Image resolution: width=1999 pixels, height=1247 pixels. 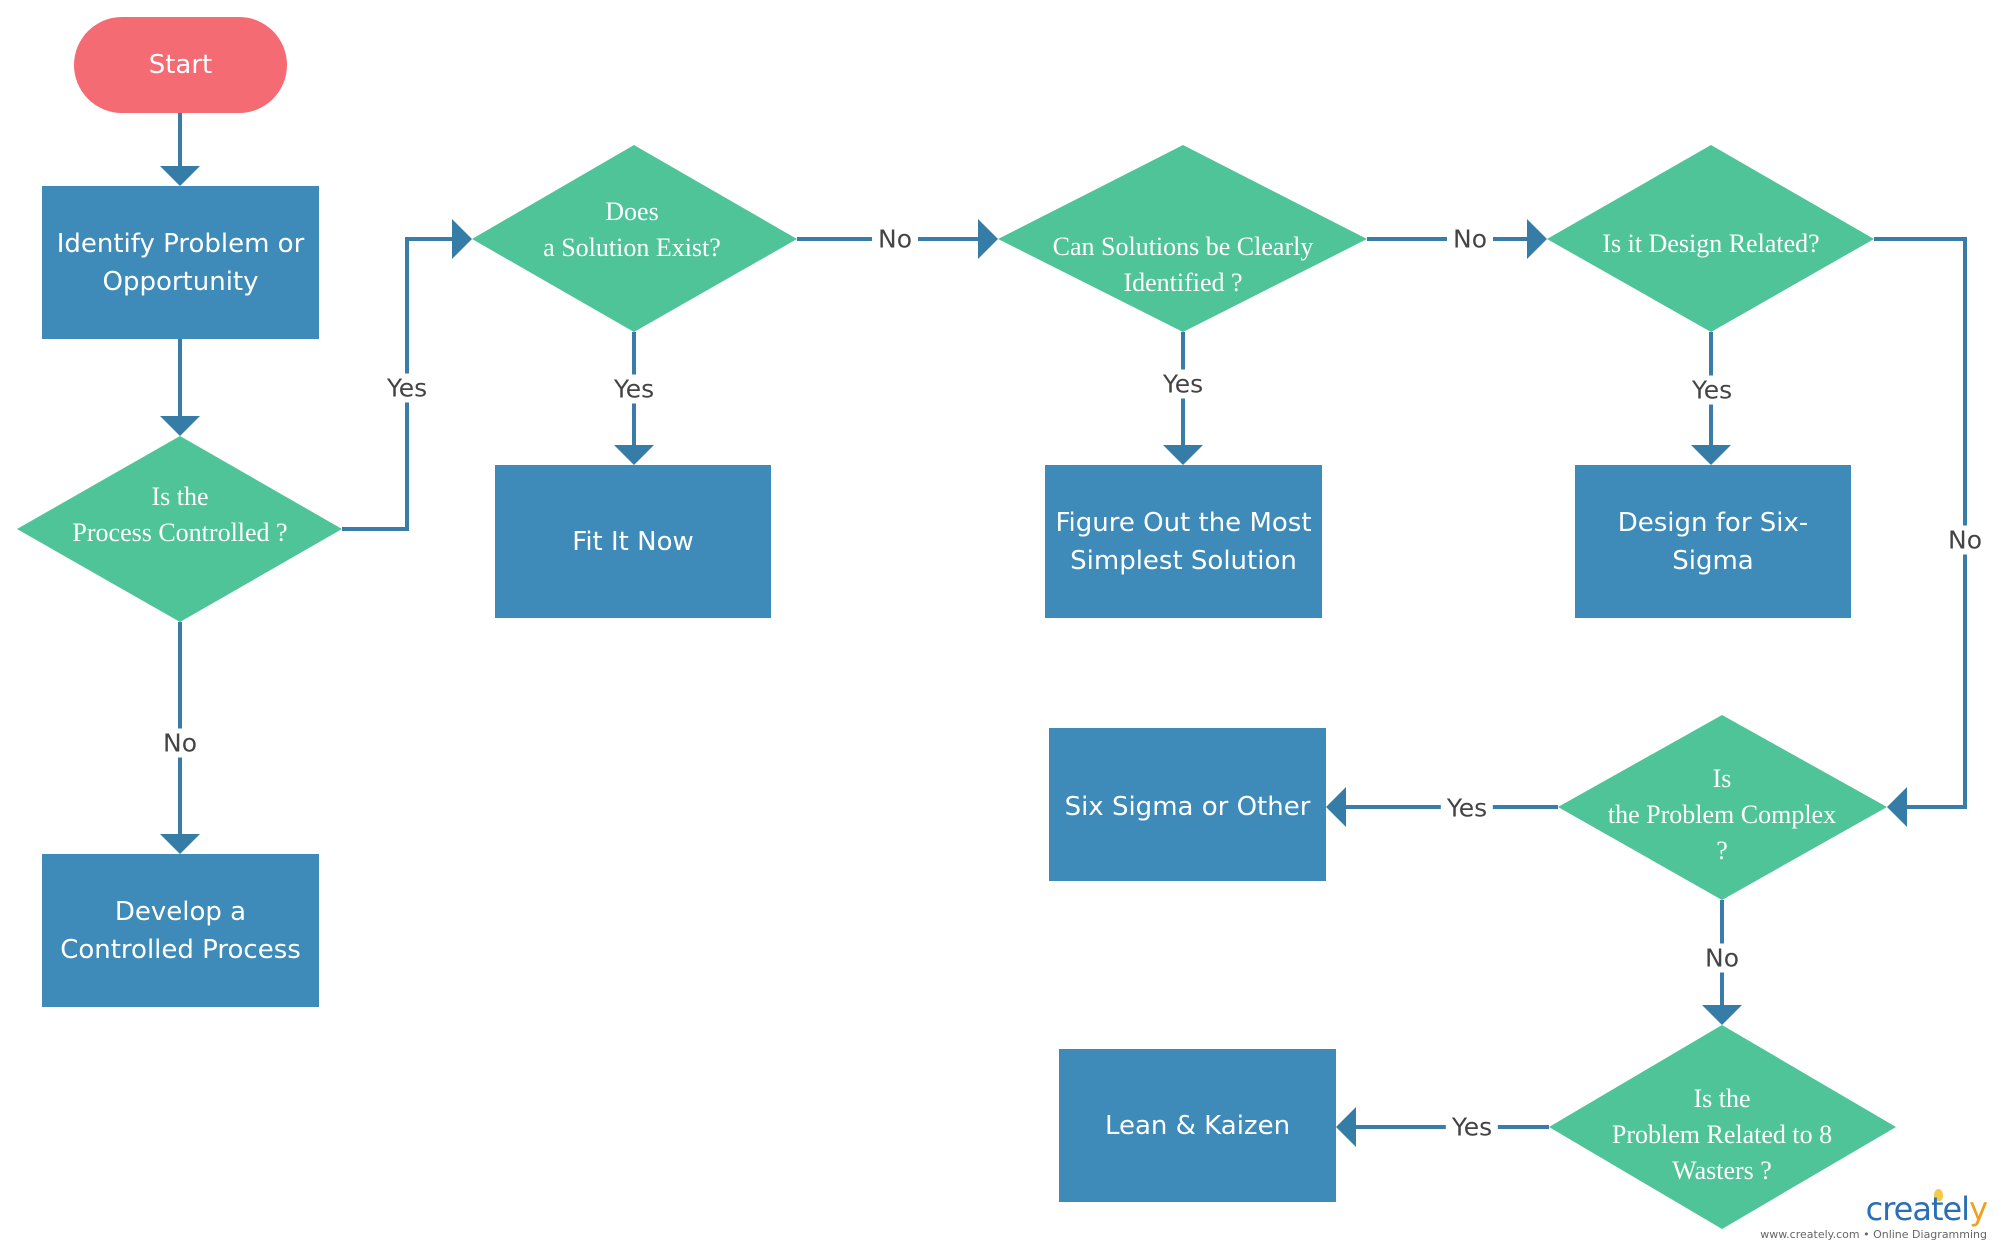 I want to click on watermark-tagline: www.creately.com • Online Diagramming, so click(x=1873, y=1234).